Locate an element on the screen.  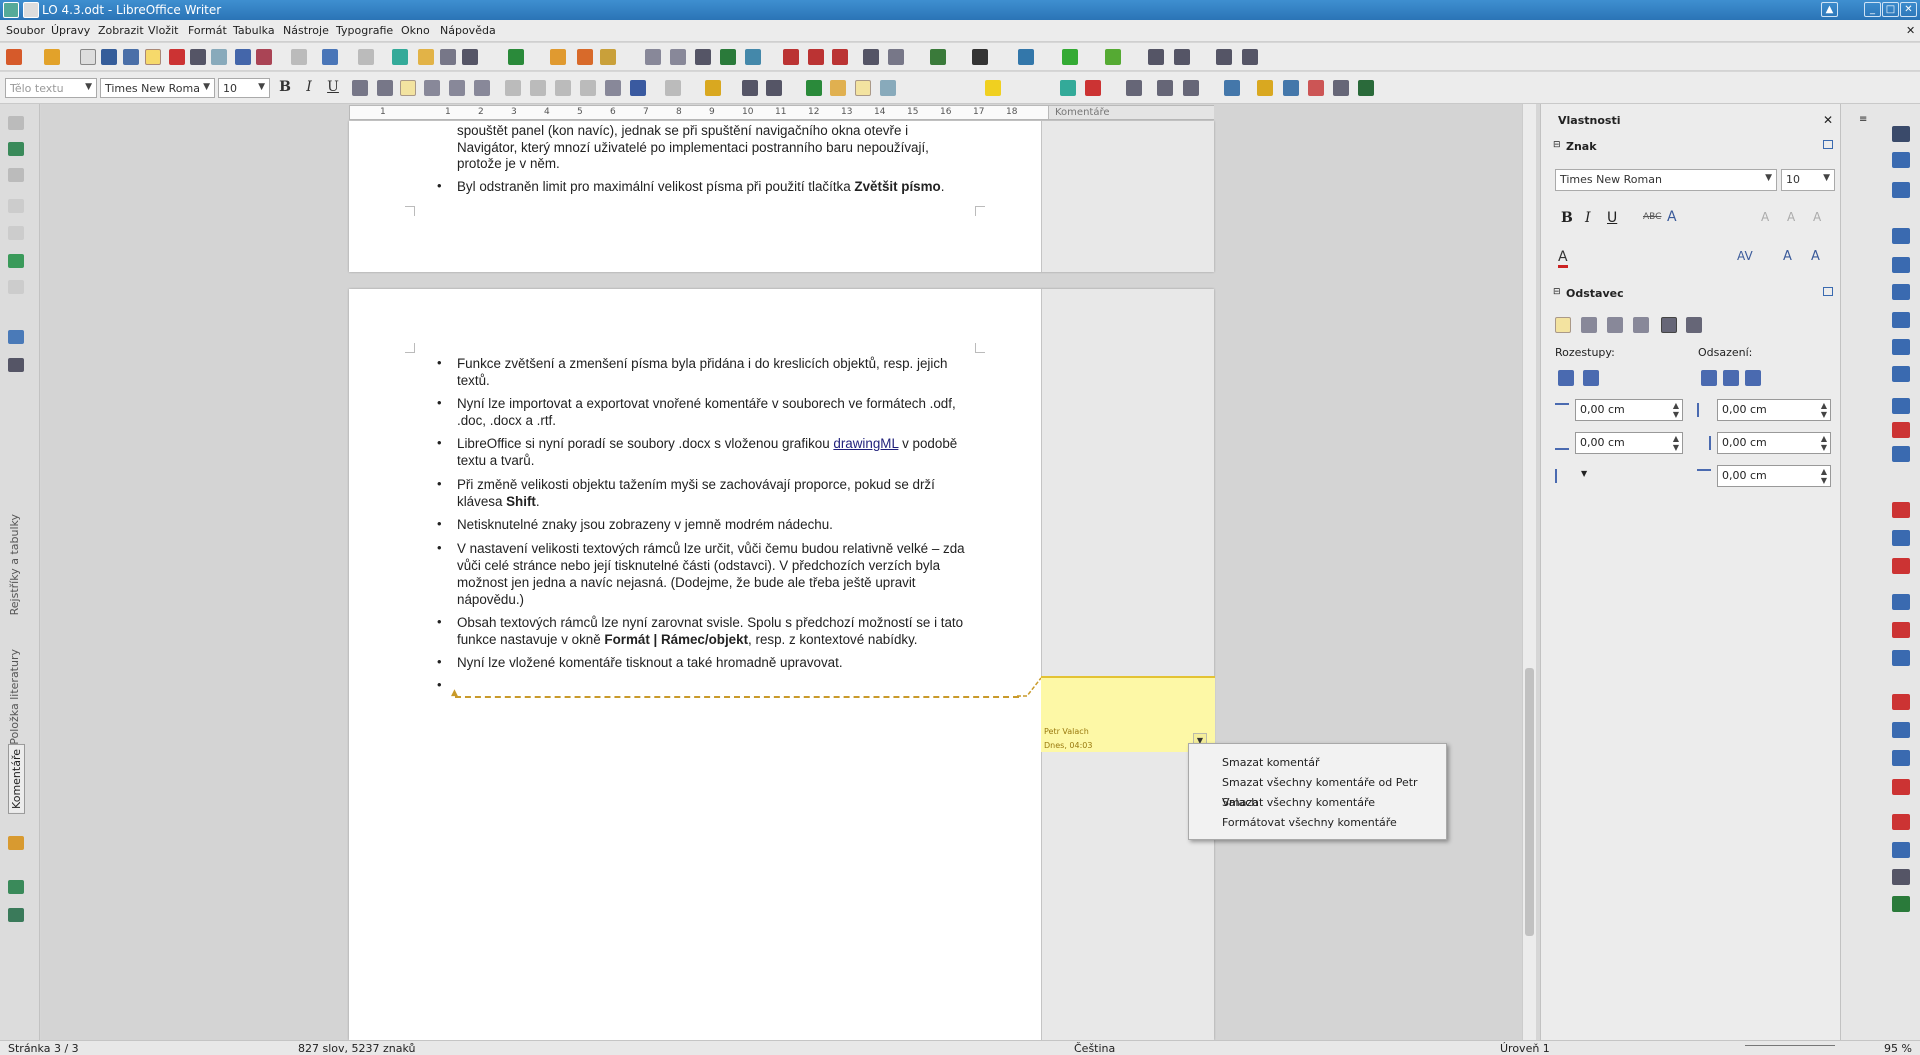
font-size-combo: 10 ▼ is located at coordinates (244, 88).